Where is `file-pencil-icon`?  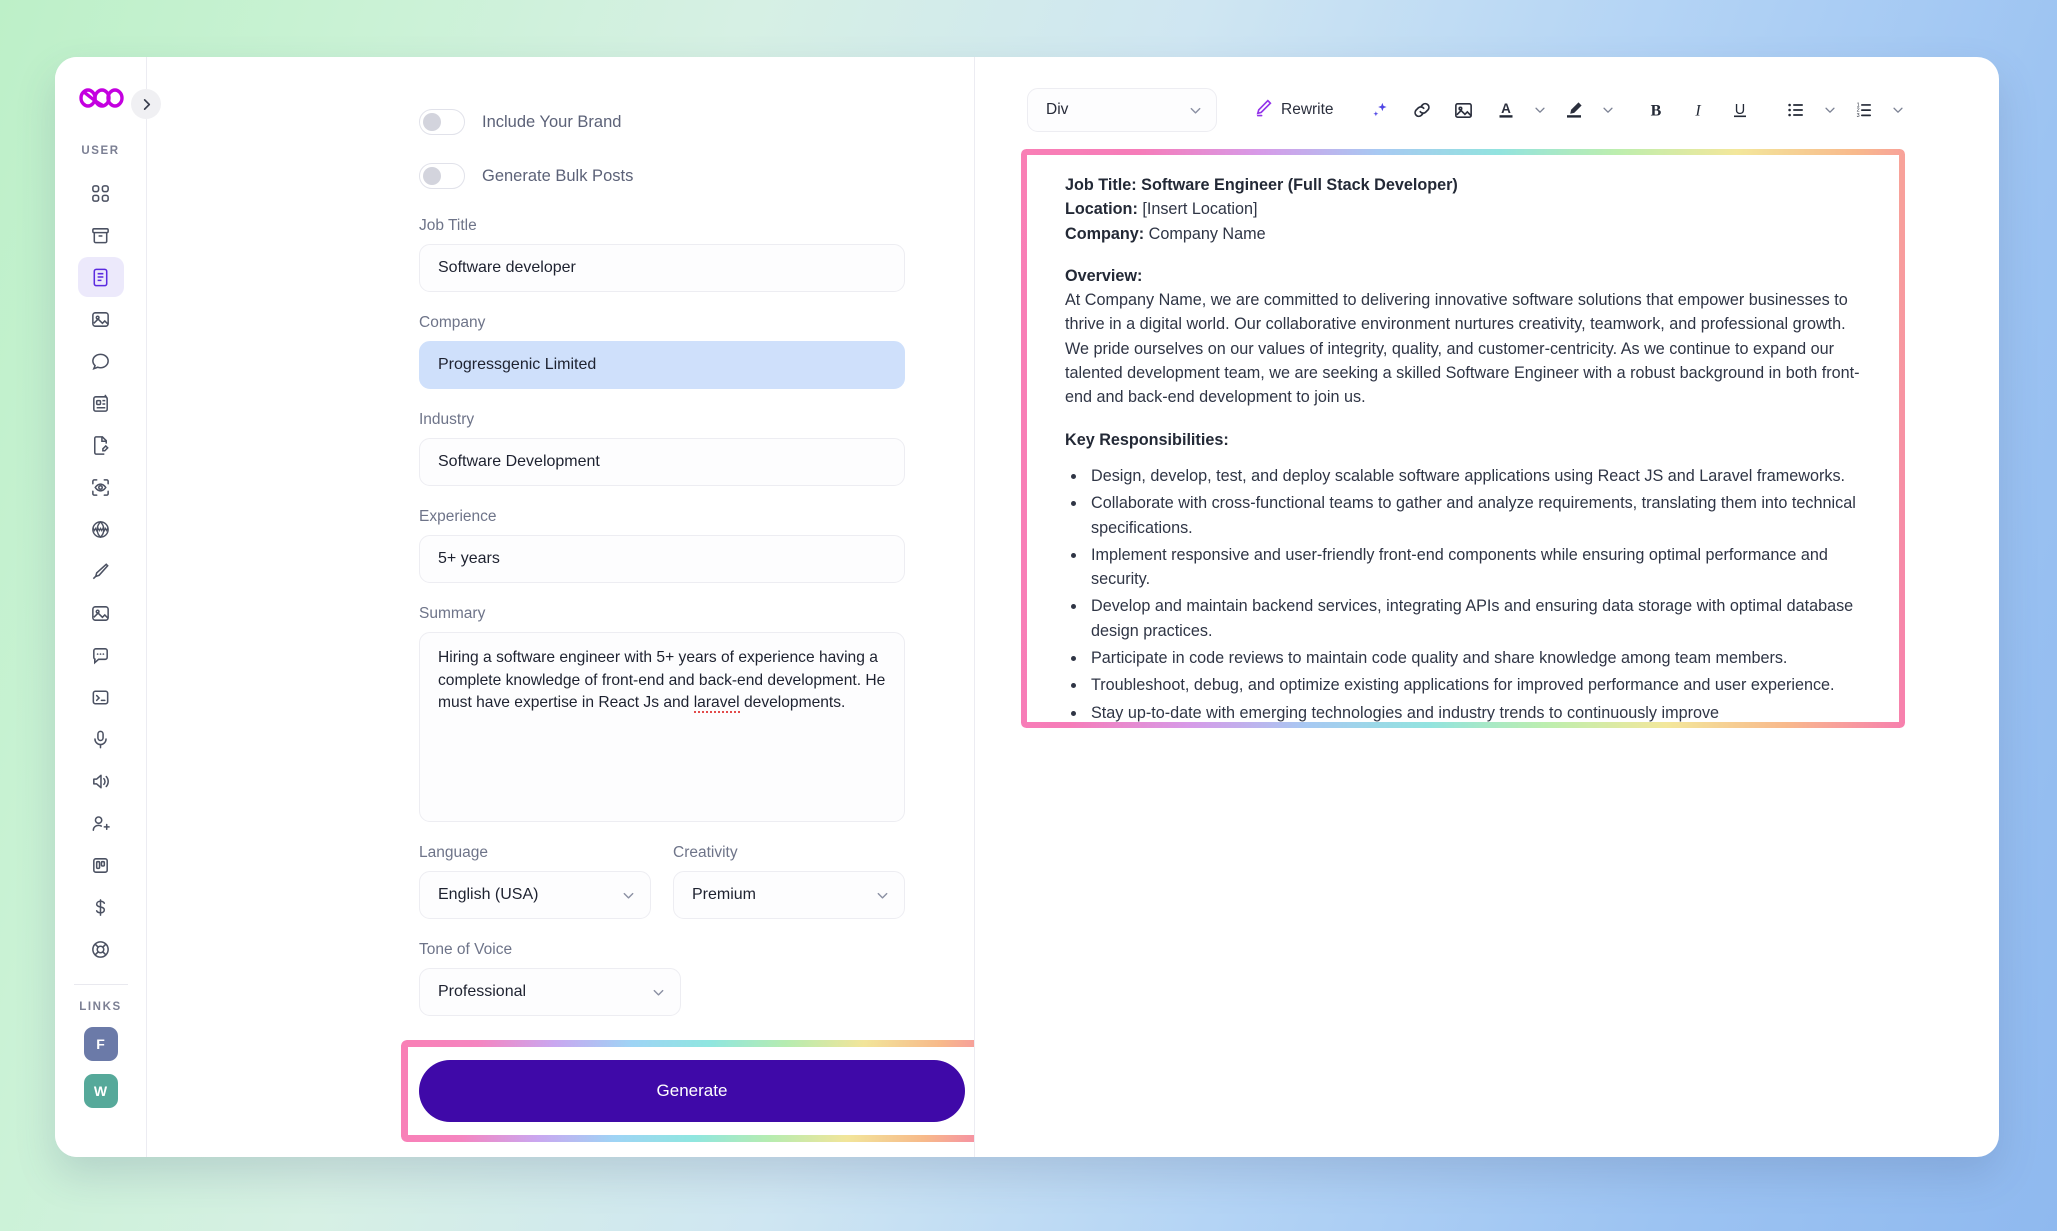
file-pencil-icon is located at coordinates (101, 445).